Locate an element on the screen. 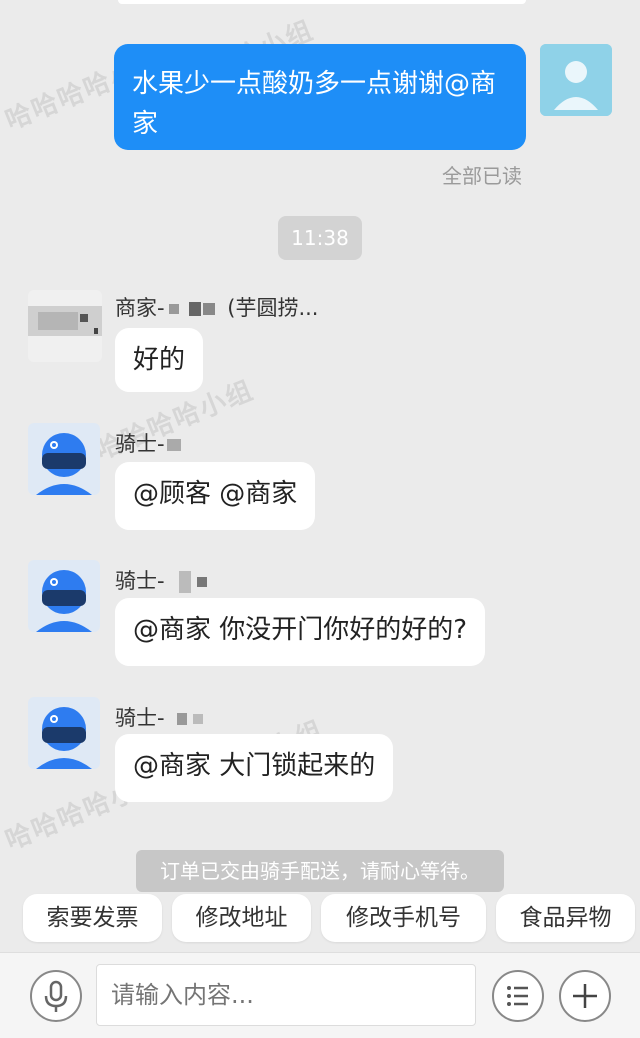 This screenshot has width=640, height=1038. merchant-avatar is located at coordinates (65, 326).